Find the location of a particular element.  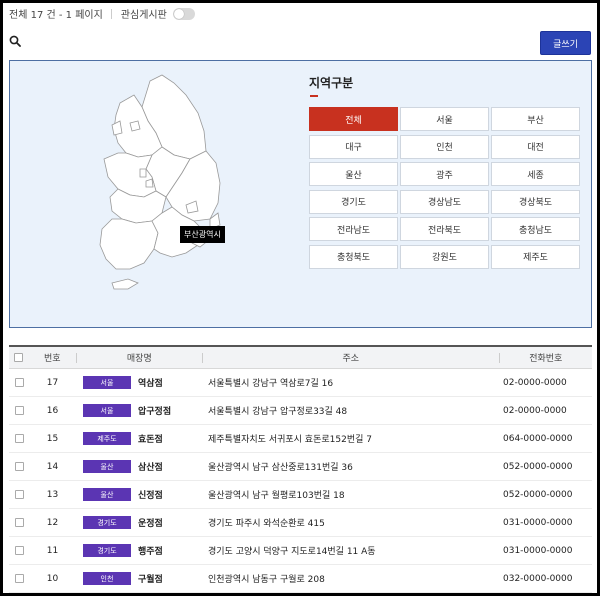

table-row: 17 서울 역삼점 서울특별시 강남구 역삼로7길 16 02-0000-0000 is located at coordinates (300, 383).